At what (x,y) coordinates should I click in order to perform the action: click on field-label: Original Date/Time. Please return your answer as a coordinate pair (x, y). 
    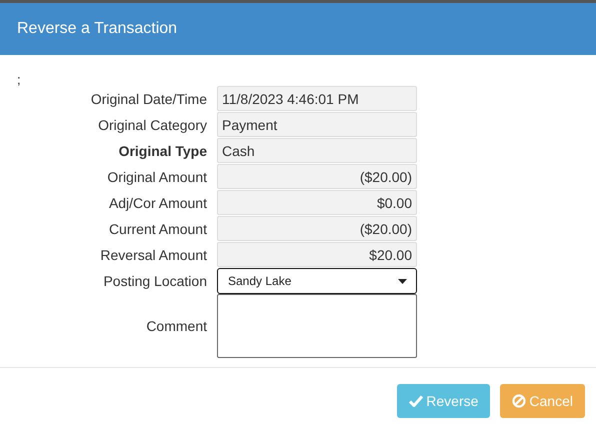
    Looking at the image, I should click on (148, 99).